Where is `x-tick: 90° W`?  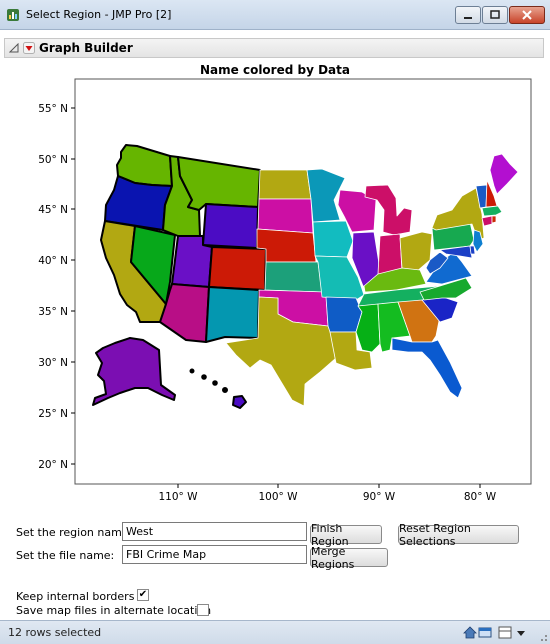
x-tick: 90° W is located at coordinates (379, 493).